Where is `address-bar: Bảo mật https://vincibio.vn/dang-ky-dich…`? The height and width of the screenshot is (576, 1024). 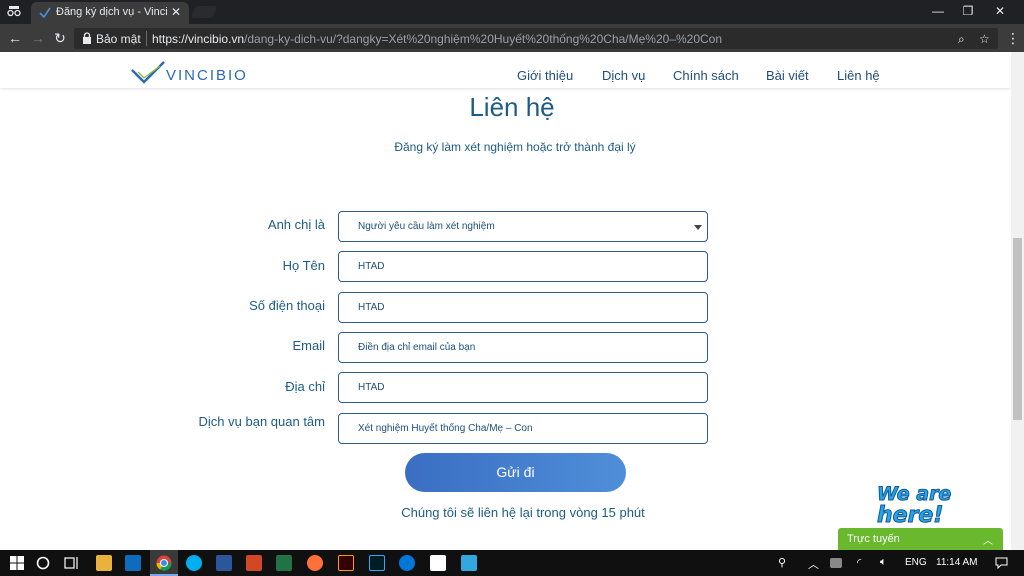 address-bar: Bảo mật https://vincibio.vn/dang-ky-dich… is located at coordinates (536, 38).